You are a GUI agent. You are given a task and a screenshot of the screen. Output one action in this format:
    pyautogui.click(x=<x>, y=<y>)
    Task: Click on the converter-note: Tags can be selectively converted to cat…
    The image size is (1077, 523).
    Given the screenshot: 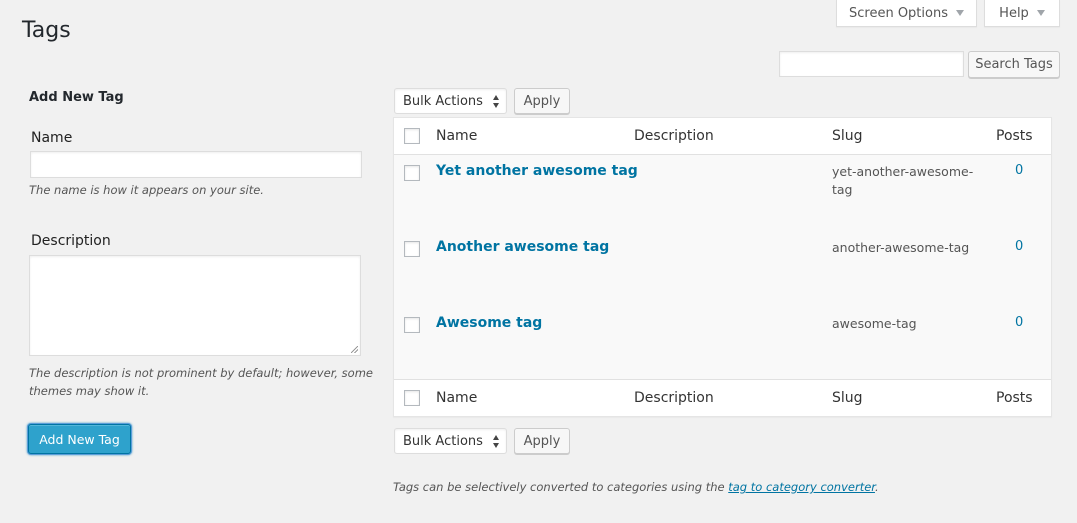 What is the action you would take?
    pyautogui.click(x=636, y=487)
    